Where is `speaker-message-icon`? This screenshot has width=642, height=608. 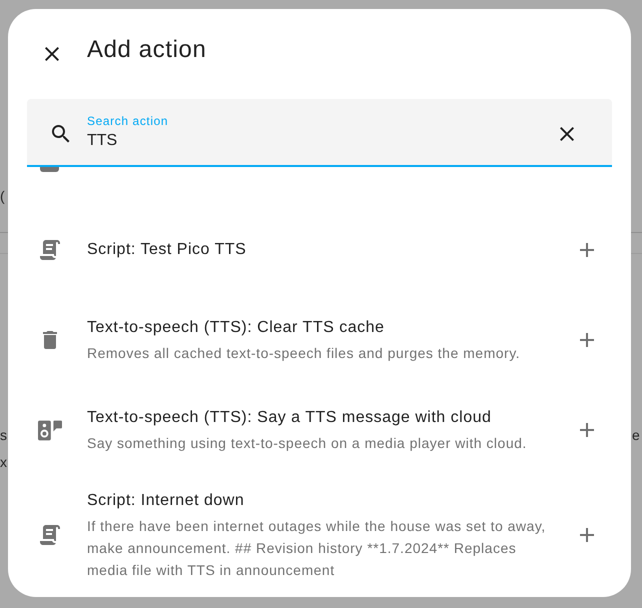 speaker-message-icon is located at coordinates (50, 430).